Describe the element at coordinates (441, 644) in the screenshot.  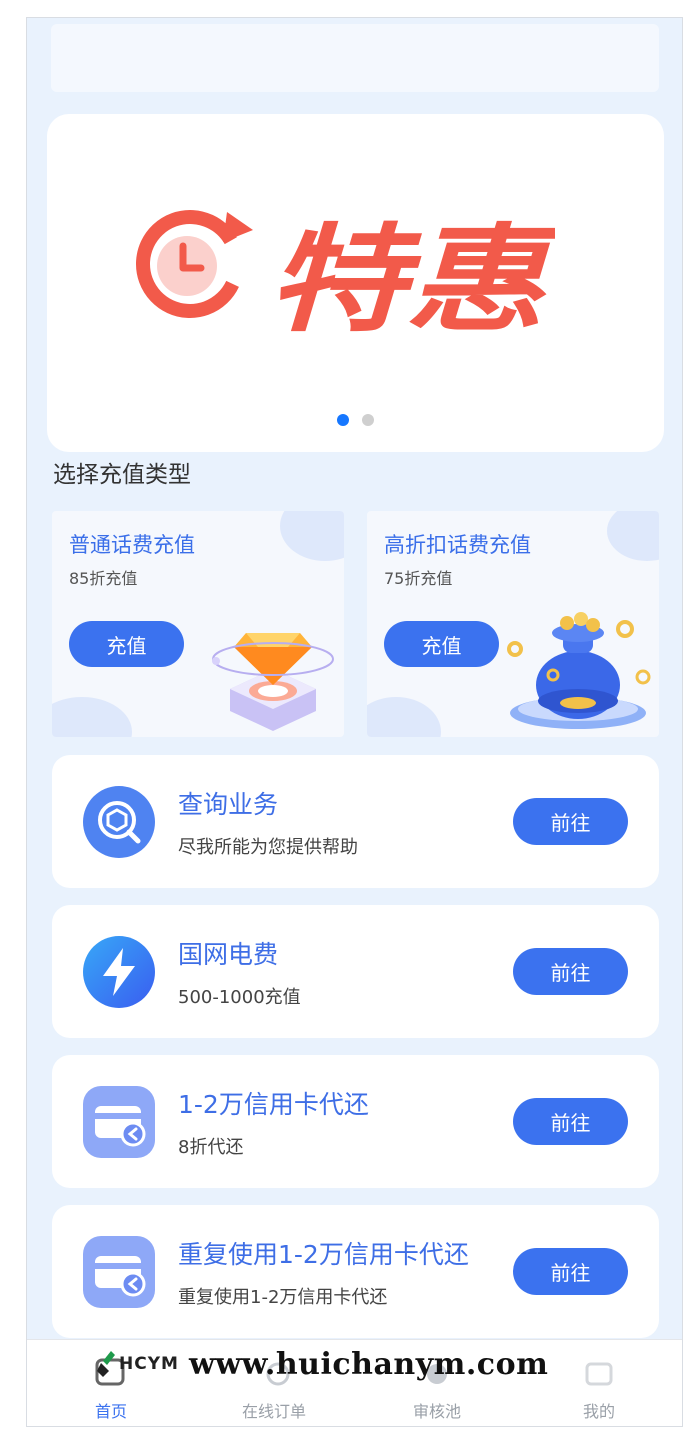
I see `recharge-button-discount: 充值` at that location.